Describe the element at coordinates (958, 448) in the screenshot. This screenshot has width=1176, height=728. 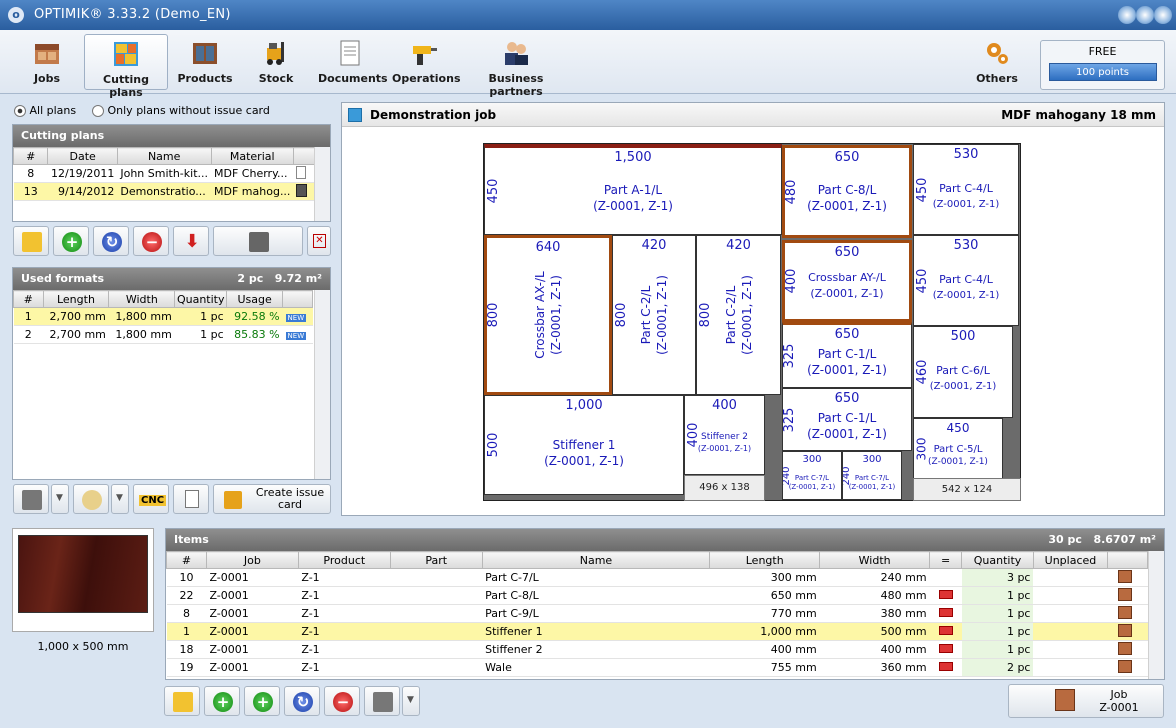
I see `piece-part-c5: 450 300 Part C-5/L (Z-0001, Z-1)` at that location.